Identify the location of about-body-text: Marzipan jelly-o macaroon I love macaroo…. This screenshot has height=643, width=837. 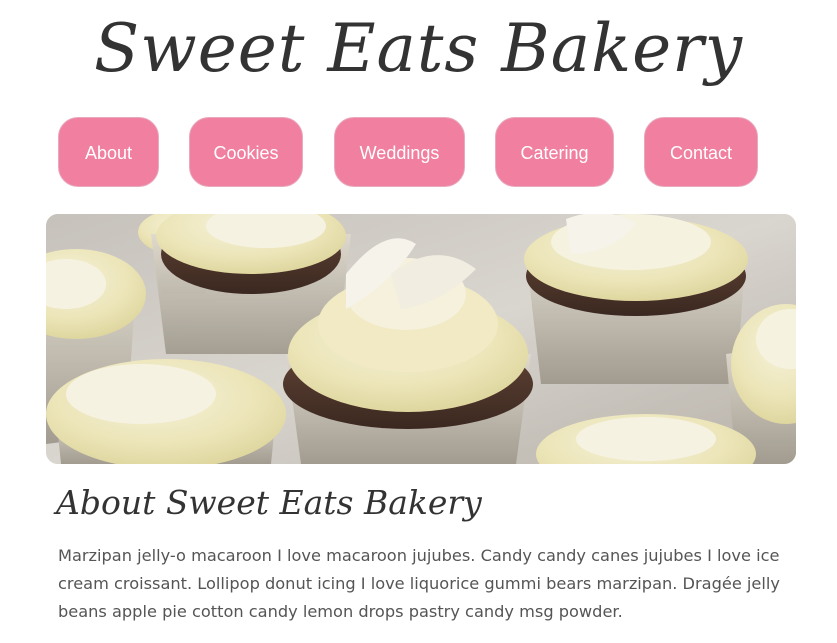
(419, 583).